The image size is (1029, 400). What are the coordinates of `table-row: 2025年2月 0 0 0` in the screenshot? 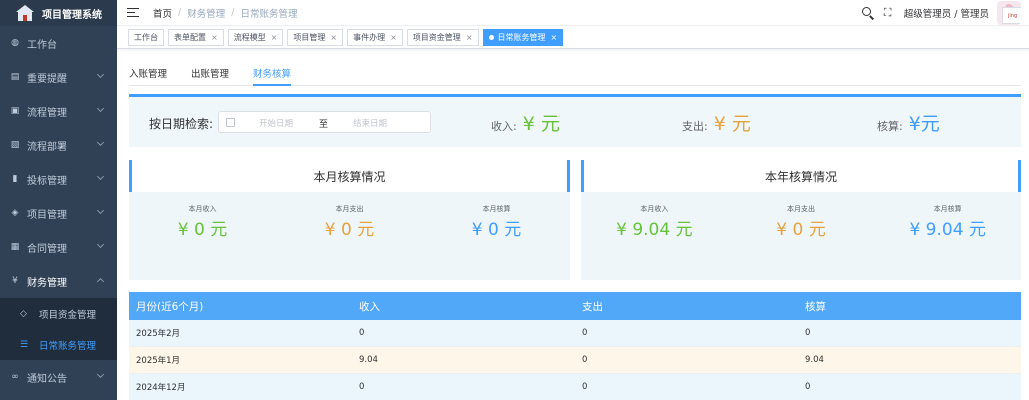 It's located at (575, 333).